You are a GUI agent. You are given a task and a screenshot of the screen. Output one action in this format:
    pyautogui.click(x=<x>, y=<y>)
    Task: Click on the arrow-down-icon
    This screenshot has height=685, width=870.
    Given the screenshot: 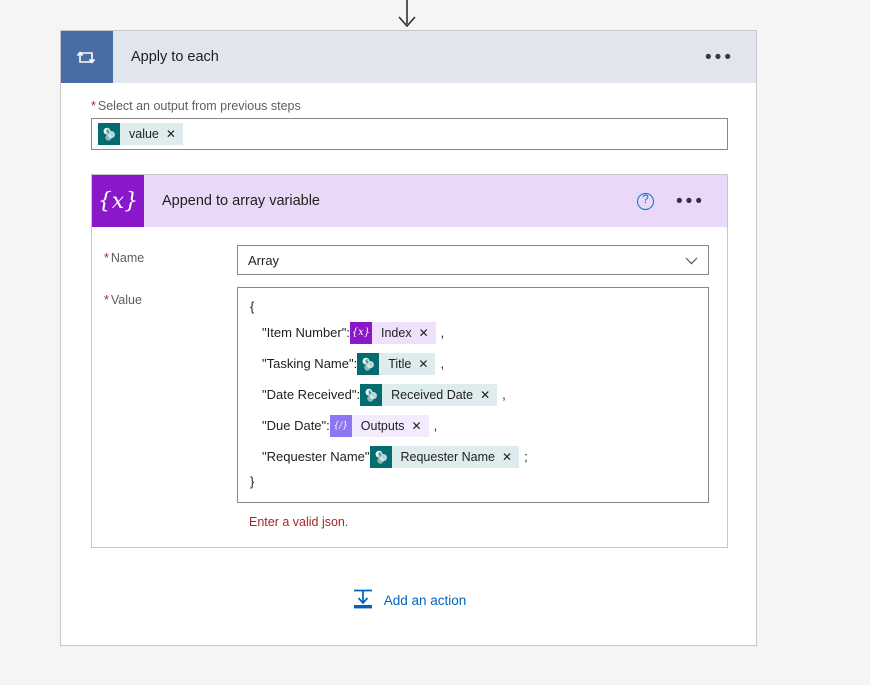 What is the action you would take?
    pyautogui.click(x=407, y=14)
    